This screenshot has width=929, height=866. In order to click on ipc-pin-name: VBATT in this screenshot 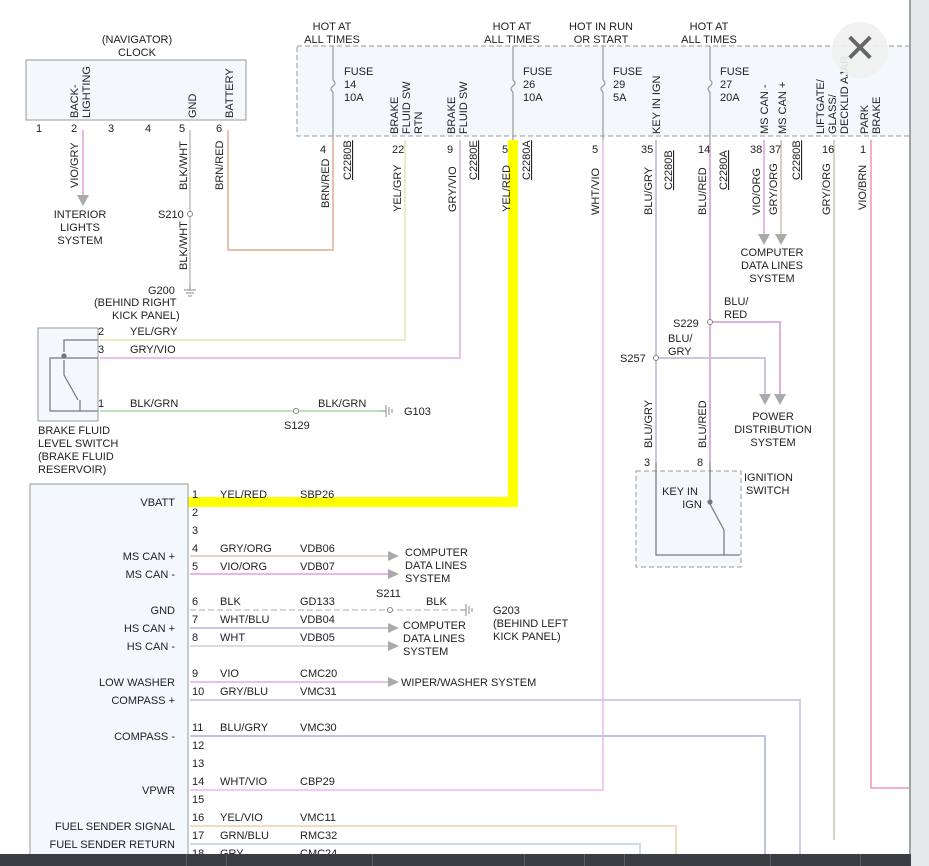, I will do `click(157, 503)`.